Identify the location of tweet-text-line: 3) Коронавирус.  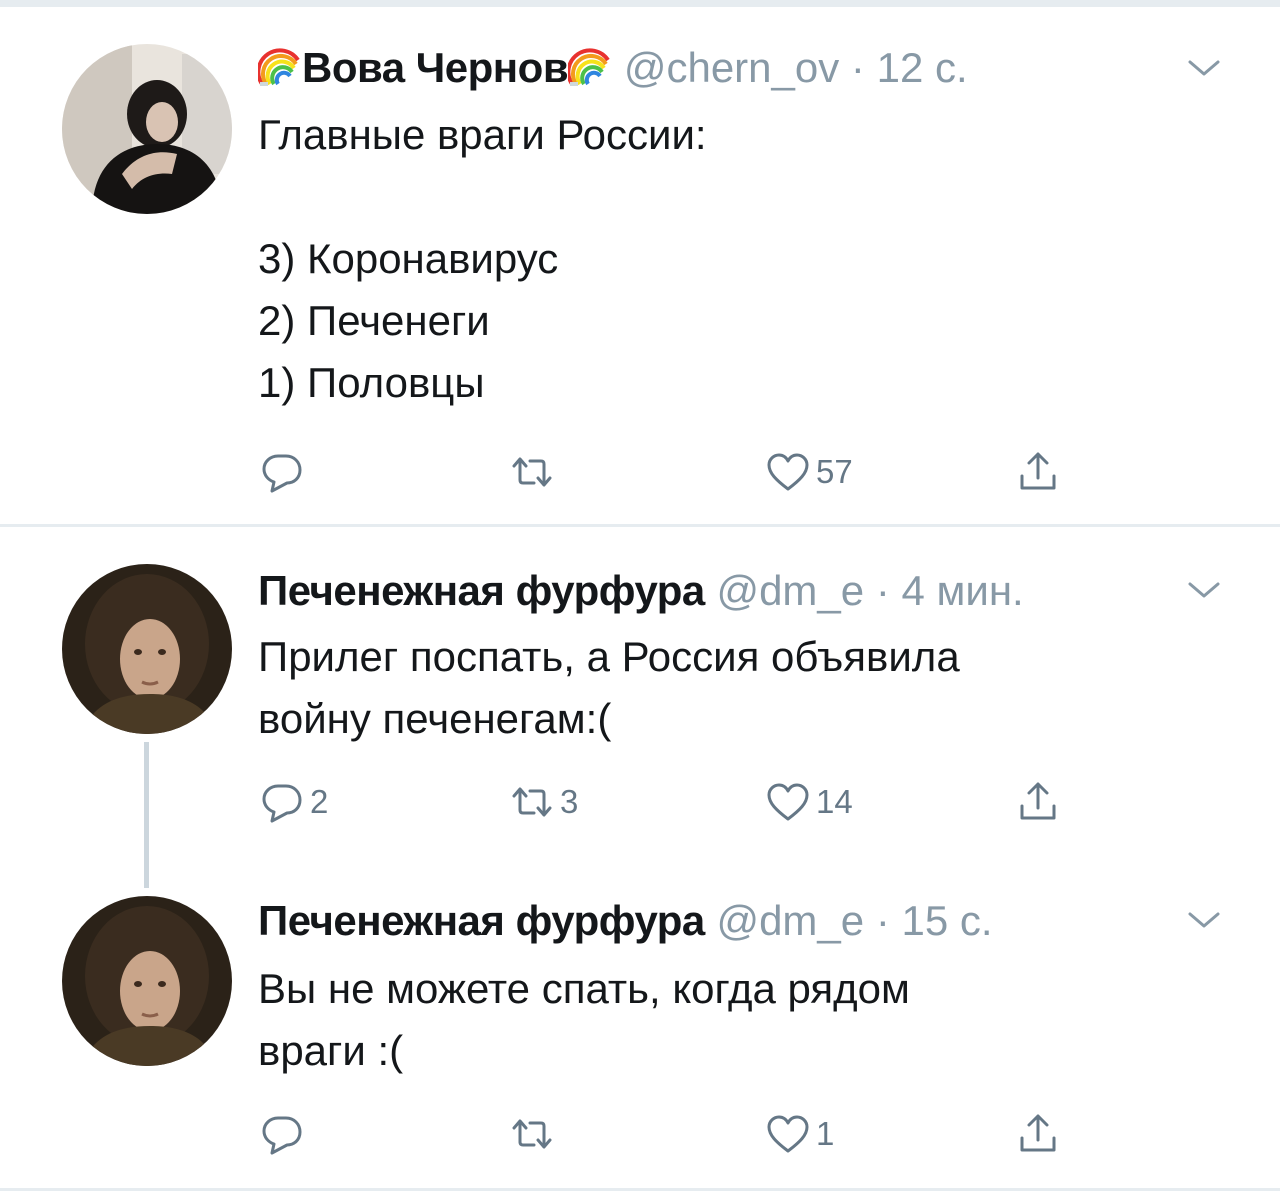
(408, 258).